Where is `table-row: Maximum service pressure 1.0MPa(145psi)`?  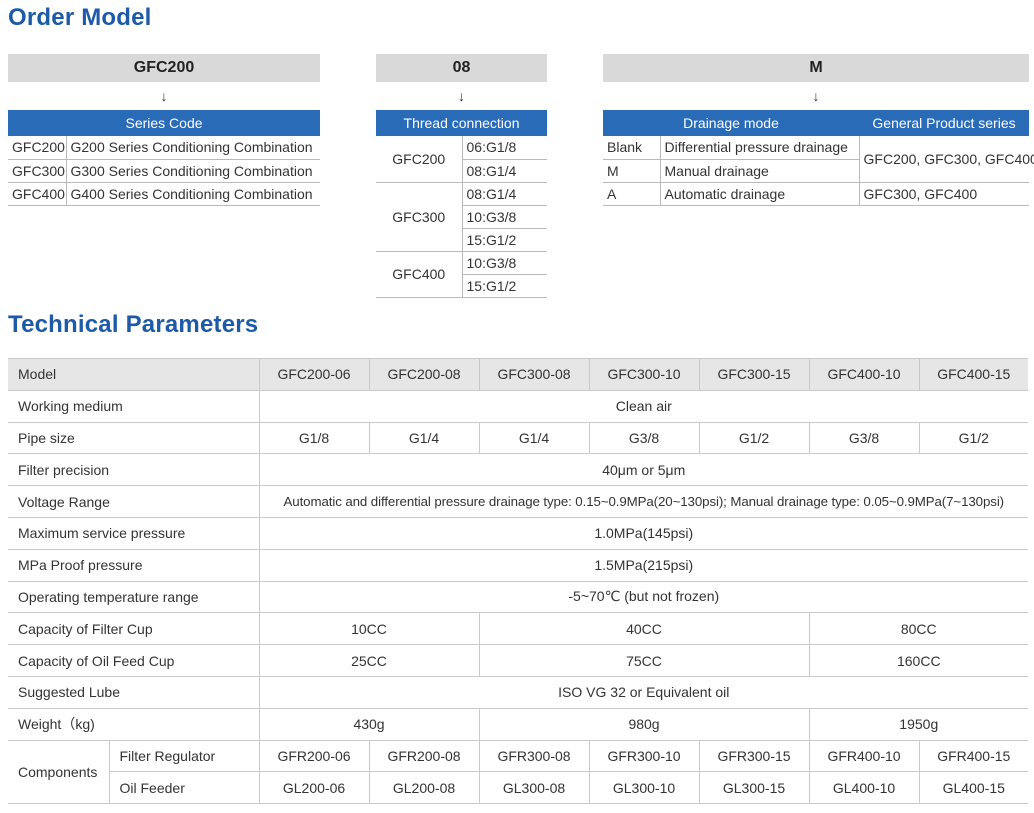 table-row: Maximum service pressure 1.0MPa(145psi) is located at coordinates (518, 533).